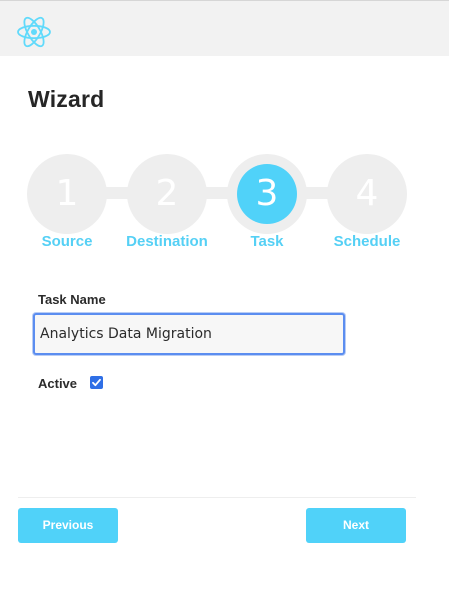 The width and height of the screenshot is (449, 589). Describe the element at coordinates (34, 32) in the screenshot. I see `react-atom-icon` at that location.